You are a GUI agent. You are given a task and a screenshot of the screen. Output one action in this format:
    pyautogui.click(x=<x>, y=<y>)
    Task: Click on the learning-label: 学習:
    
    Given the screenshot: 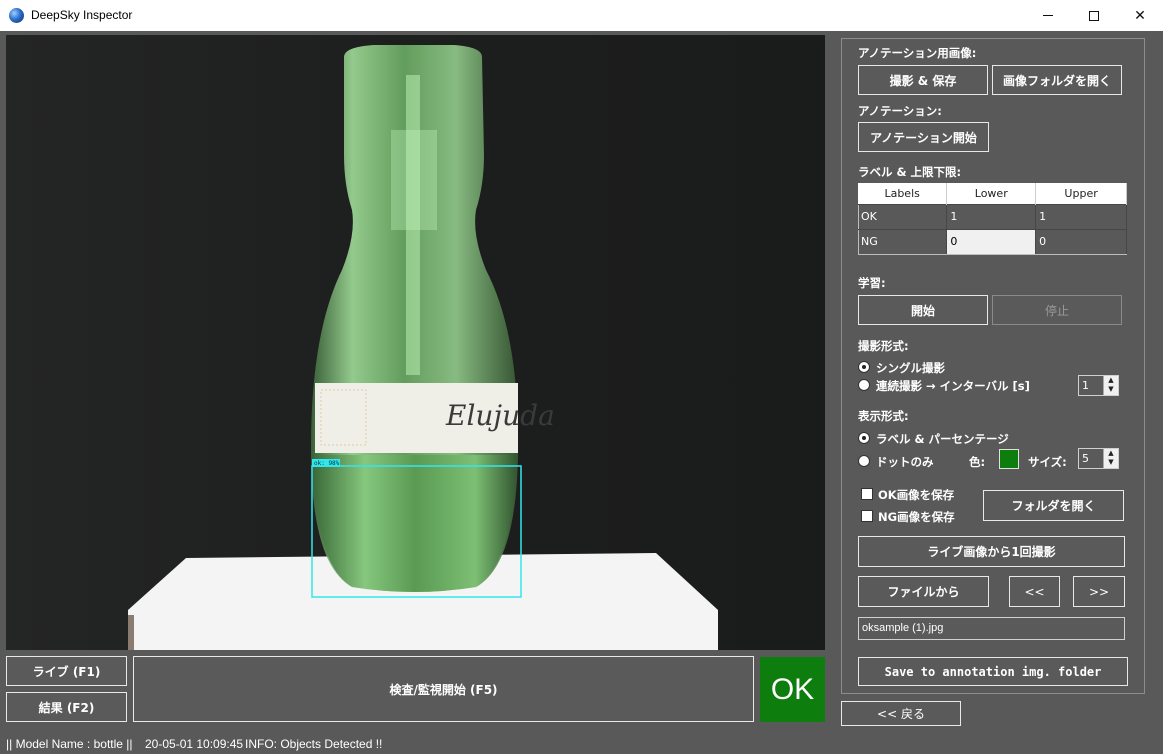 What is the action you would take?
    pyautogui.click(x=872, y=283)
    